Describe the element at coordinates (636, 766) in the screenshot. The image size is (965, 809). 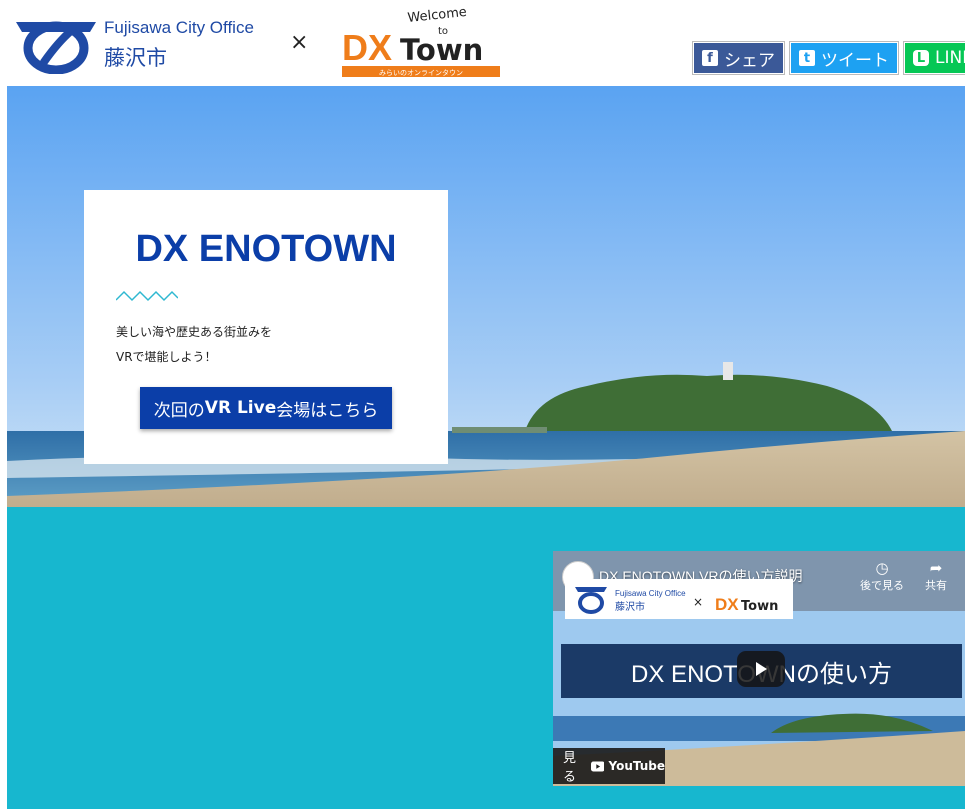
I see `youtube-label: YouTube` at that location.